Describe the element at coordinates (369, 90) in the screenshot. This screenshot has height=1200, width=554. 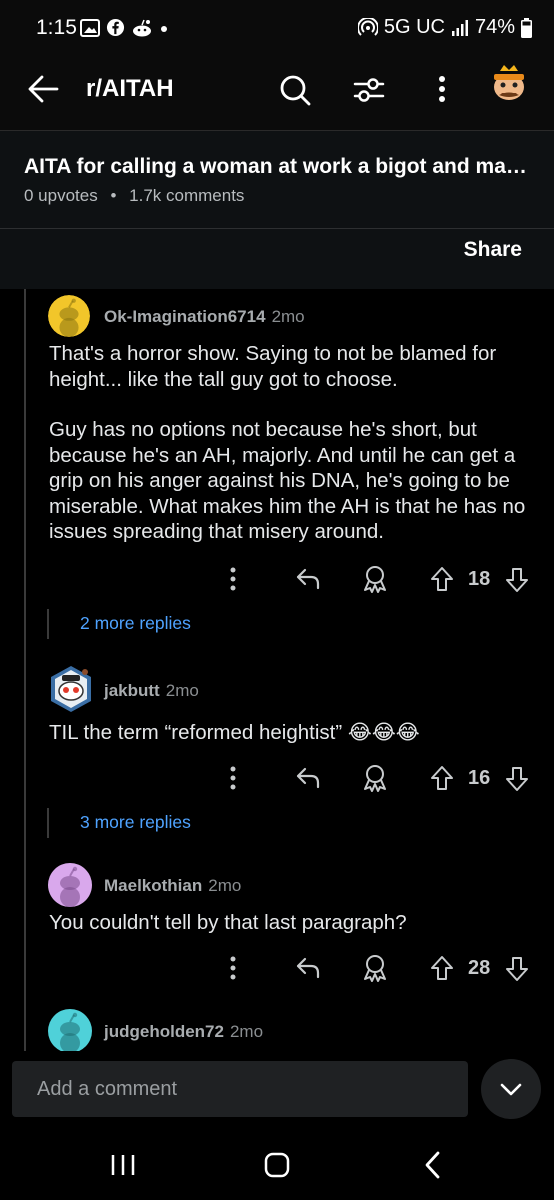
I see `sort-filter-icon` at that location.